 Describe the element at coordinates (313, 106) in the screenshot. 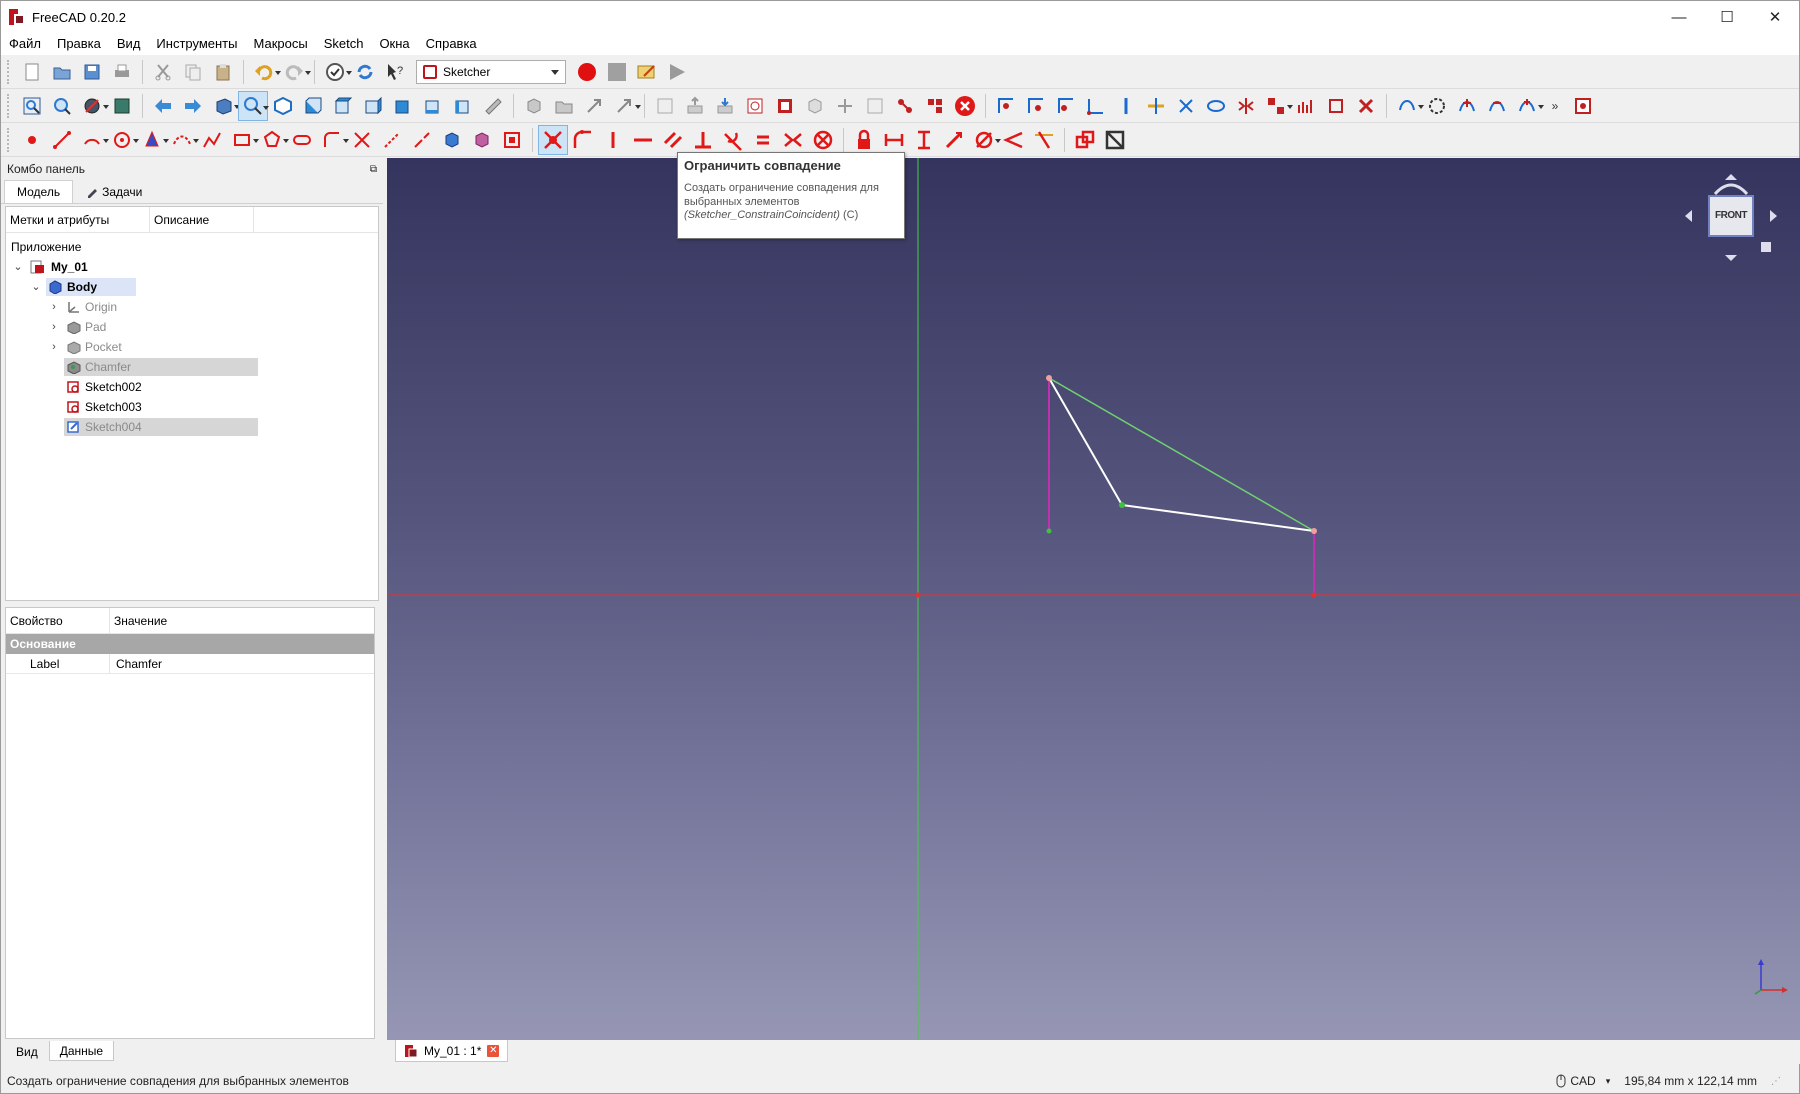

I see `view-front-icon` at that location.